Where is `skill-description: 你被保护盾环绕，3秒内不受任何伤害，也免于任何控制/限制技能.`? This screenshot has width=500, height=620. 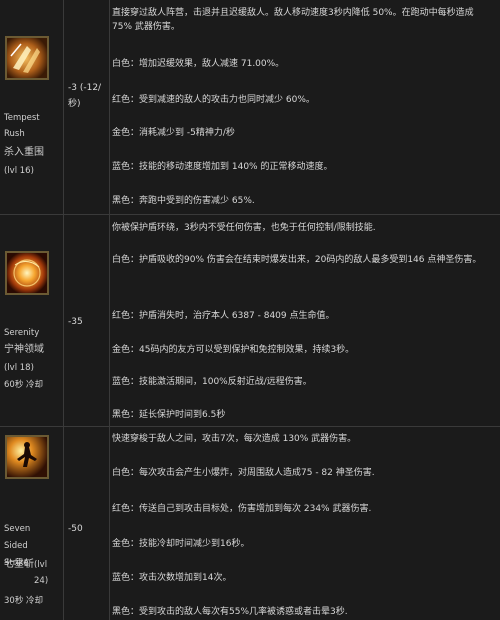 skill-description: 你被保护盾环绕，3秒内不受任何伤害，也免于任何控制/限制技能. is located at coordinates (244, 228).